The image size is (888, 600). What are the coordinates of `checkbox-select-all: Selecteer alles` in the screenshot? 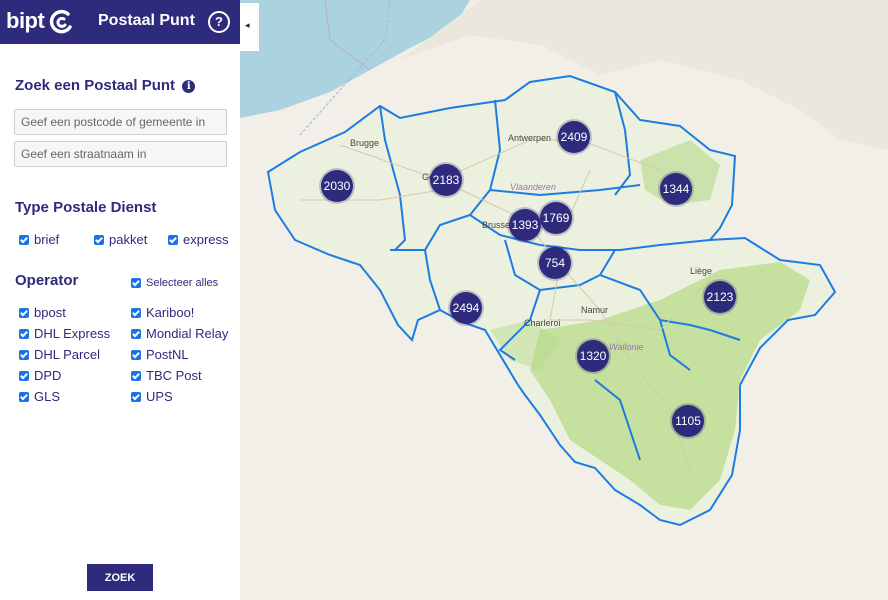 It's located at (174, 283).